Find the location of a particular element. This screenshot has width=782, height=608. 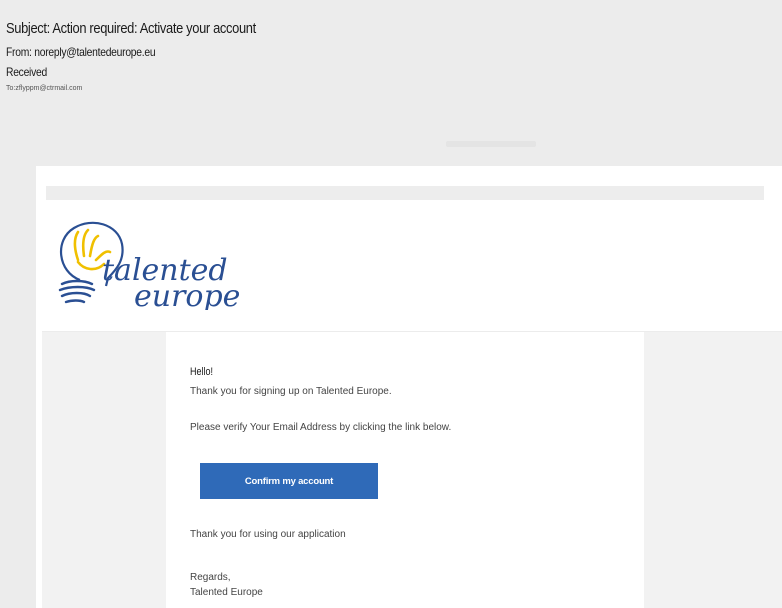

talented-europe-logo: talented europe is located at coordinates (155, 262).